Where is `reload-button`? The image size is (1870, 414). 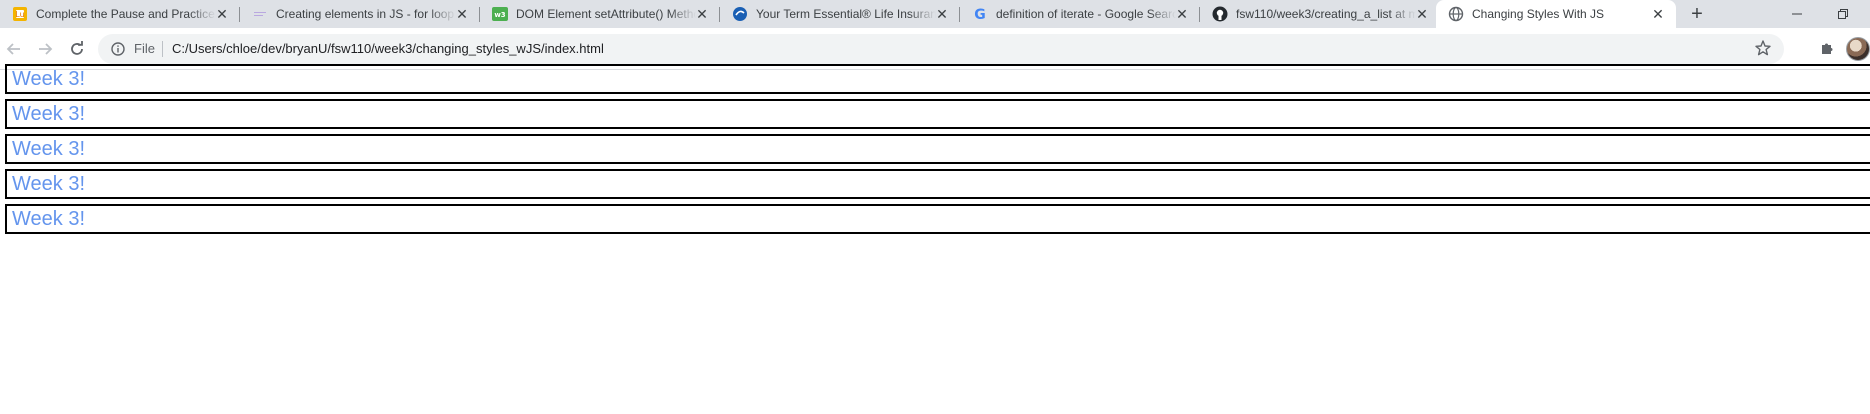 reload-button is located at coordinates (77, 49).